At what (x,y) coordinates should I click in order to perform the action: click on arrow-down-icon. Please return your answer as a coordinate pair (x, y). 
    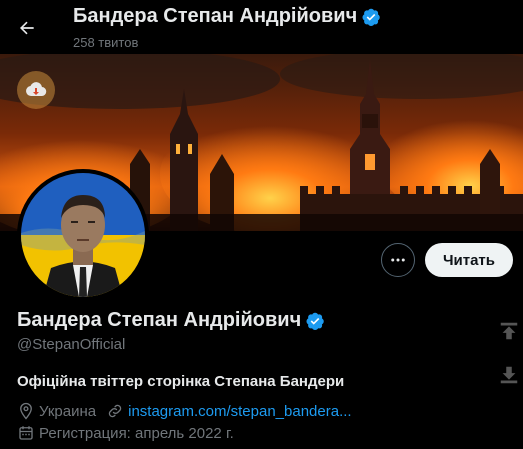
    Looking at the image, I should click on (509, 375).